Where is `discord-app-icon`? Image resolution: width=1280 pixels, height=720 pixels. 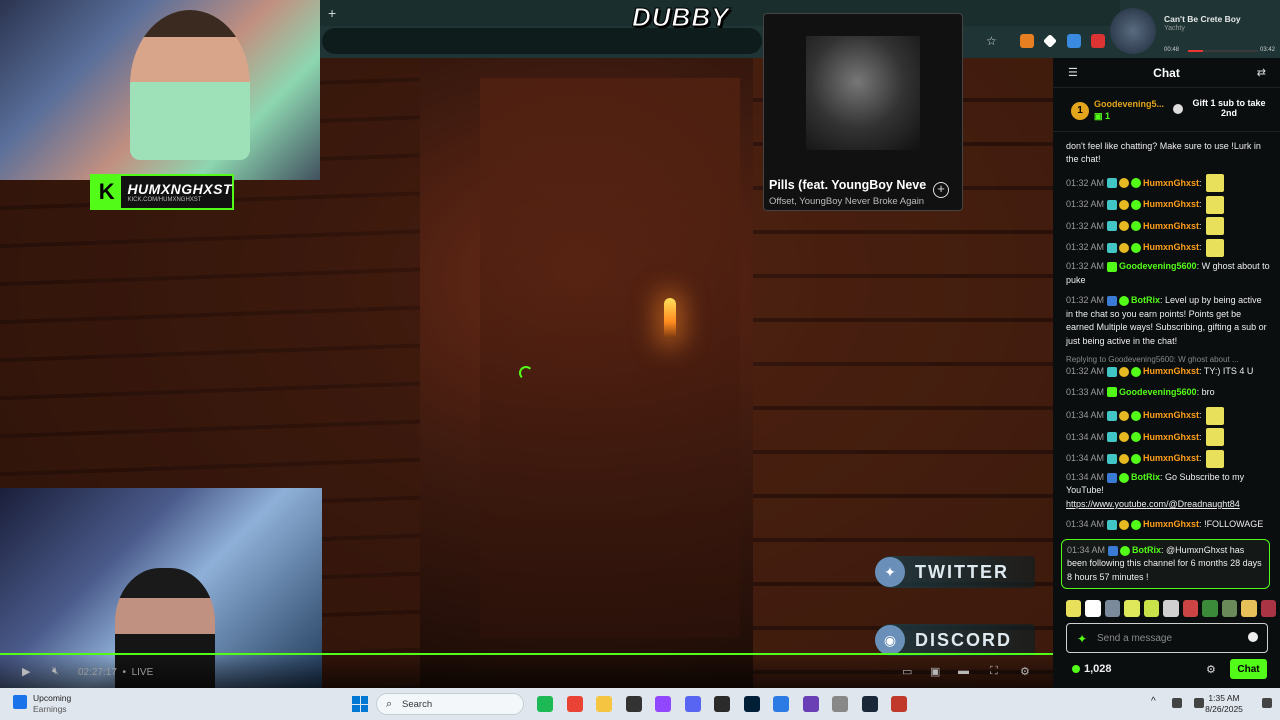
discord-app-icon is located at coordinates (692, 704).